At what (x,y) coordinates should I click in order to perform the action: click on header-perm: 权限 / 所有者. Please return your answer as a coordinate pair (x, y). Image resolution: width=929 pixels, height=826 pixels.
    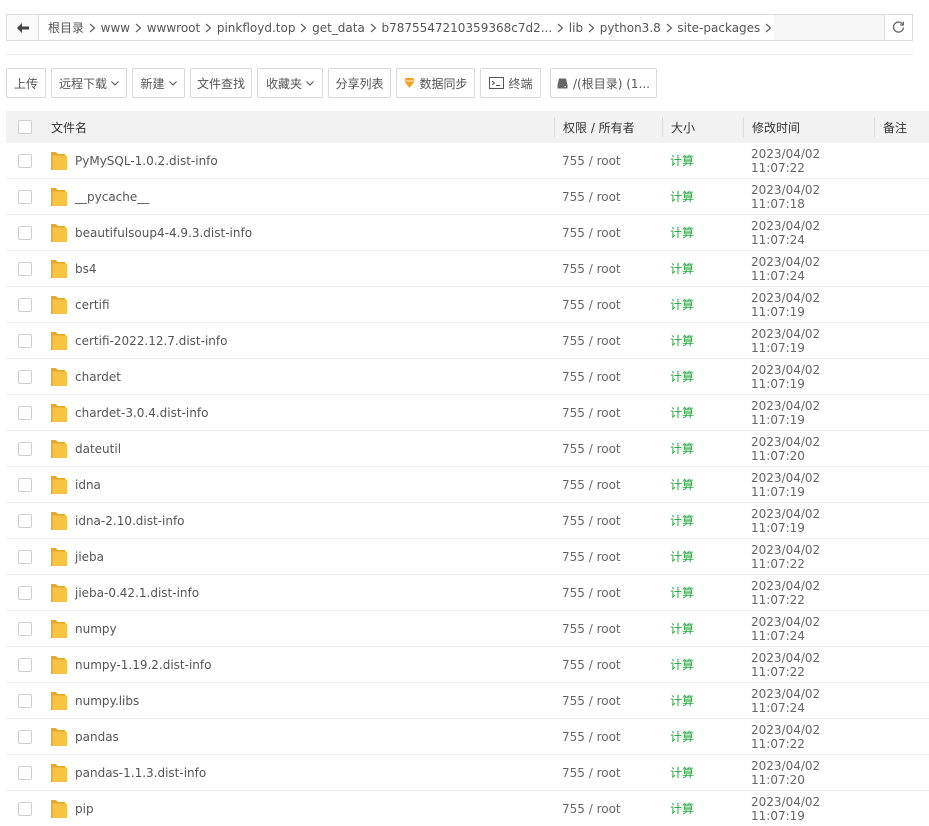
    Looking at the image, I should click on (608, 127).